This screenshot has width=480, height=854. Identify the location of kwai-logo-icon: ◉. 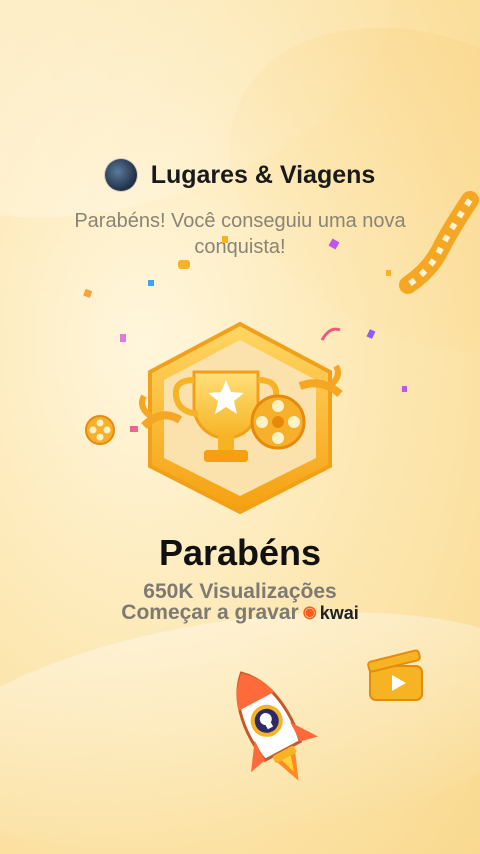
(309, 612).